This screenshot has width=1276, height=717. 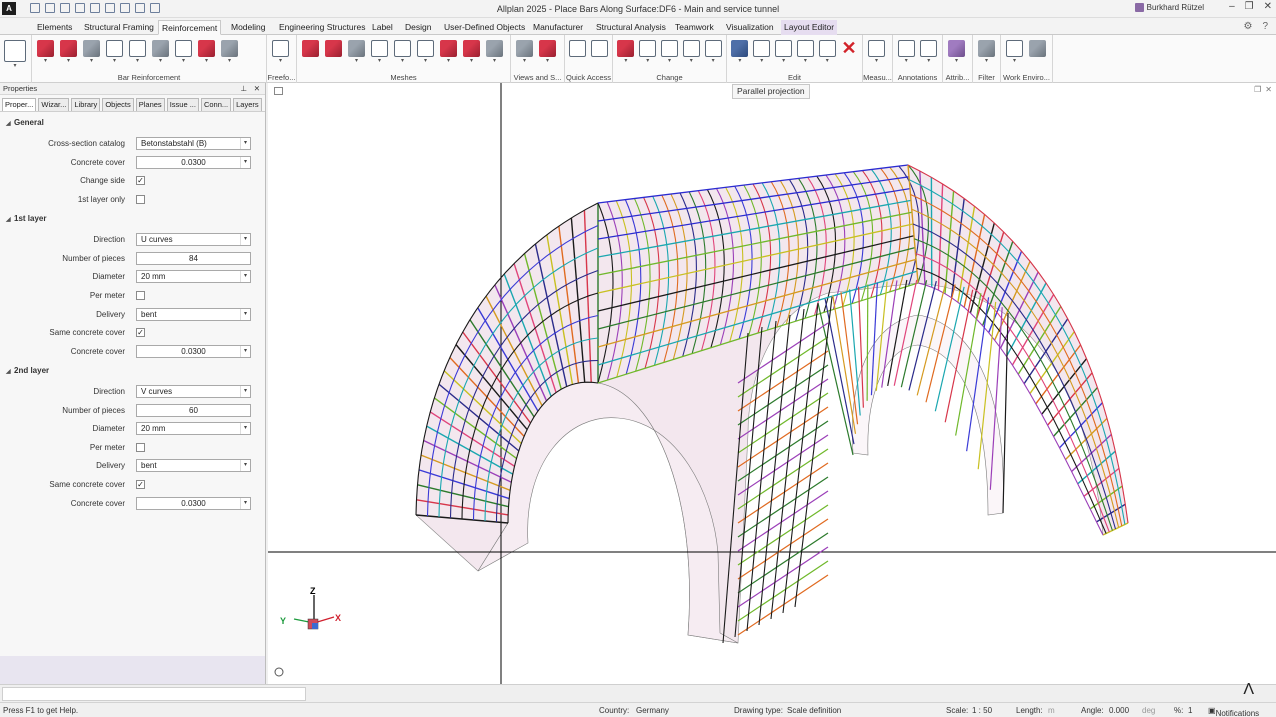 What do you see at coordinates (382, 27) in the screenshot?
I see `tab-label: Label` at bounding box center [382, 27].